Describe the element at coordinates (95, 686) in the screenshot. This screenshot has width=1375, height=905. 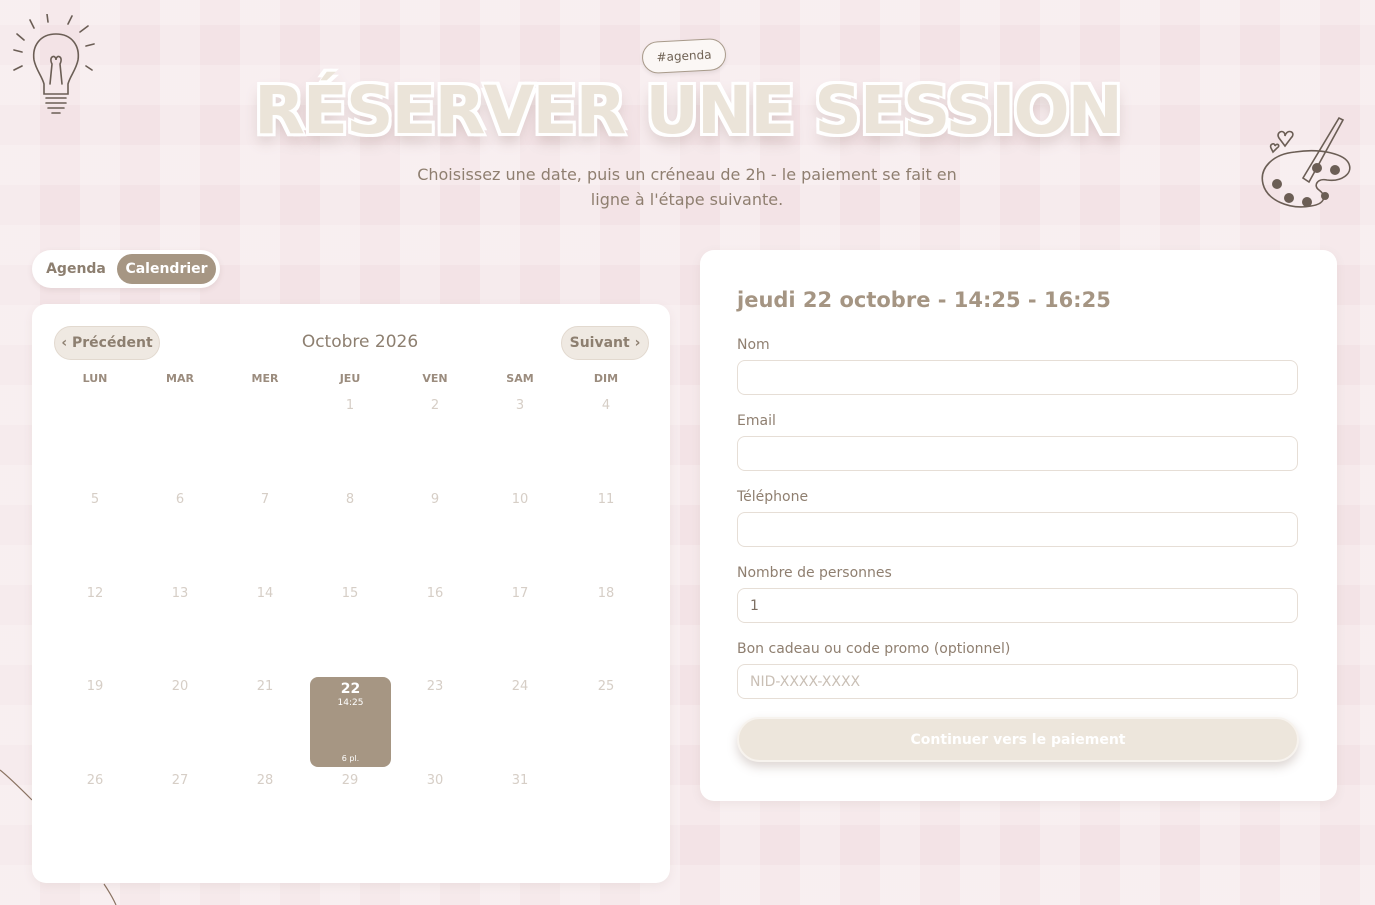
I see `calendar-day: 19` at that location.